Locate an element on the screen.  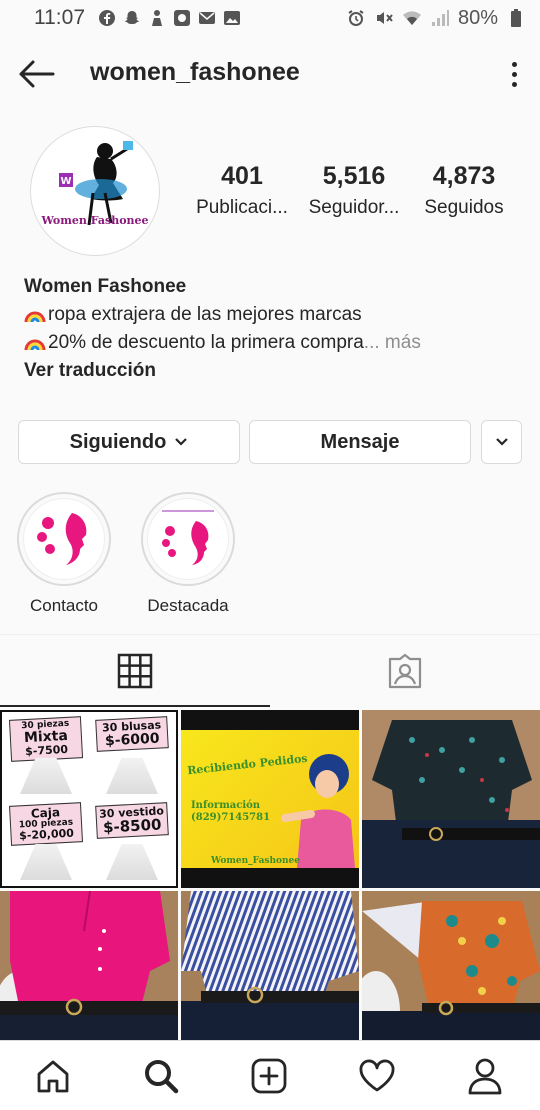
add-post-icon is located at coordinates (269, 1076).